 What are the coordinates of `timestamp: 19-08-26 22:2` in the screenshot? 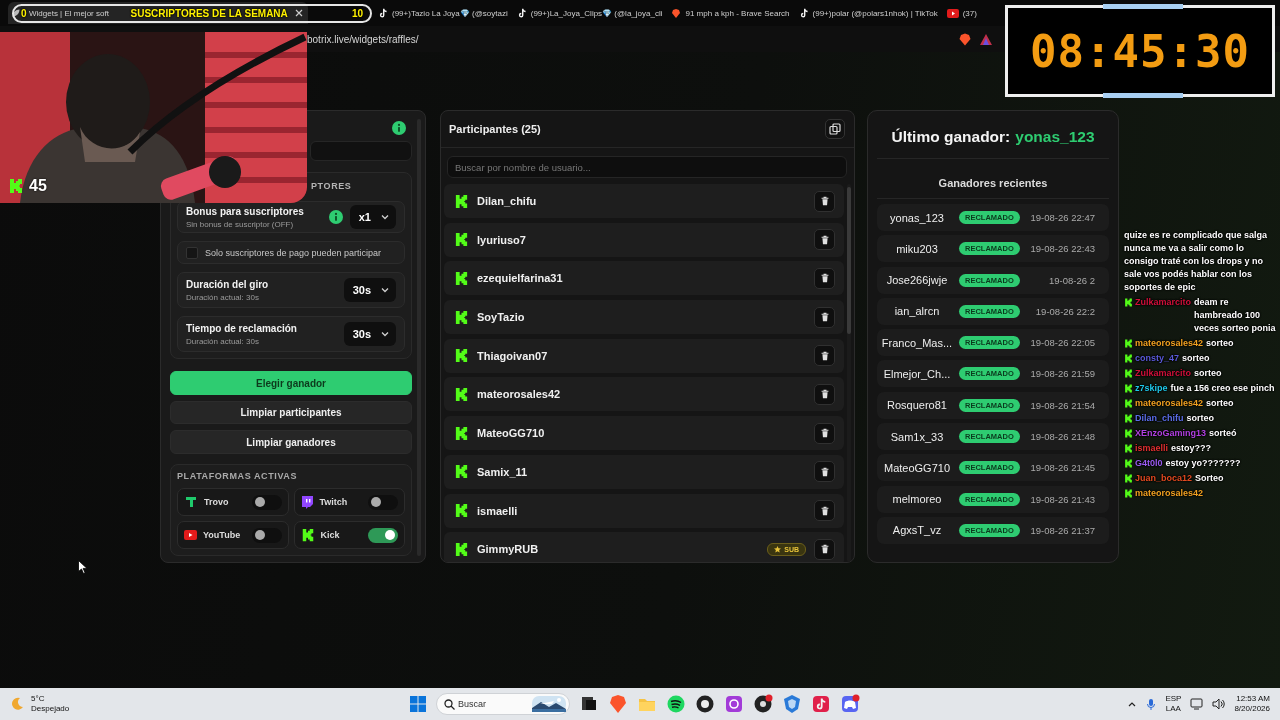 It's located at (1065, 311).